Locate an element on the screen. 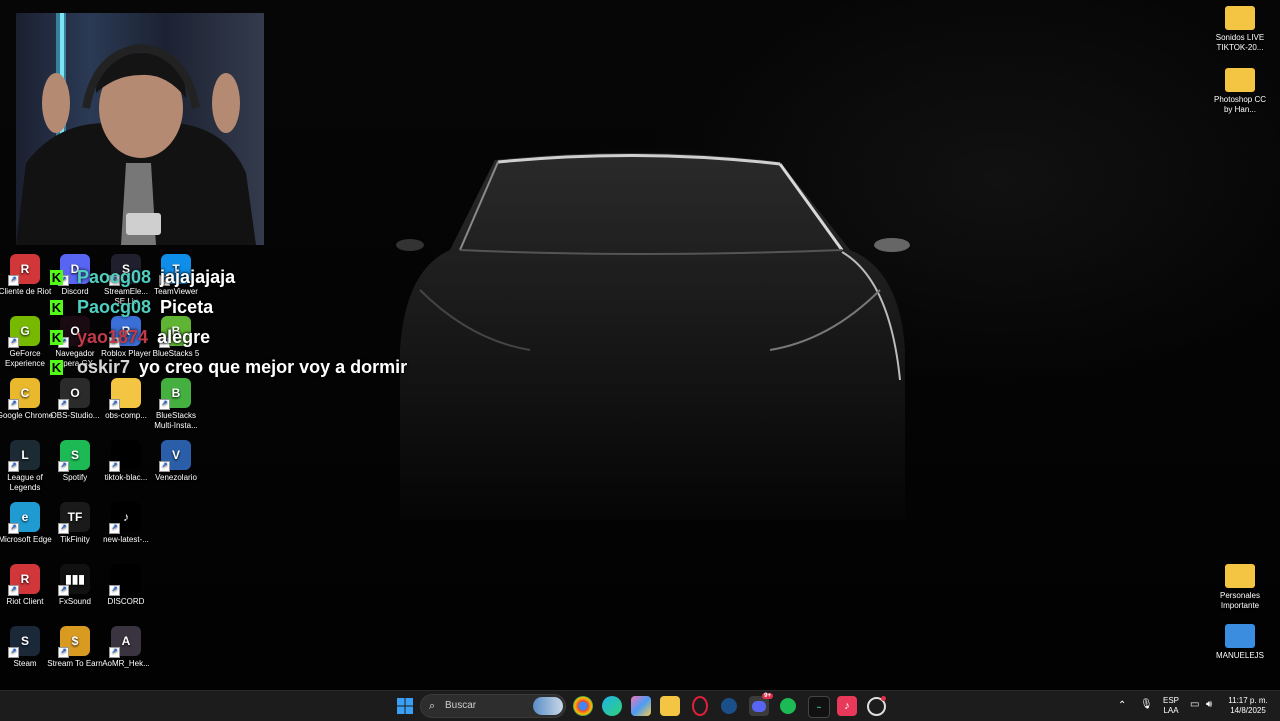 The height and width of the screenshot is (721, 1280). discord-icon: 9+ is located at coordinates (761, 704).